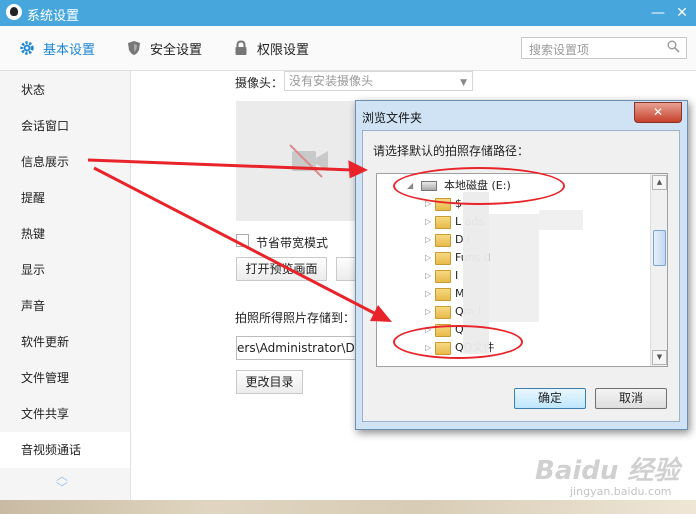  I want to click on watermark-url: jingyan.baidu.com, so click(621, 491).